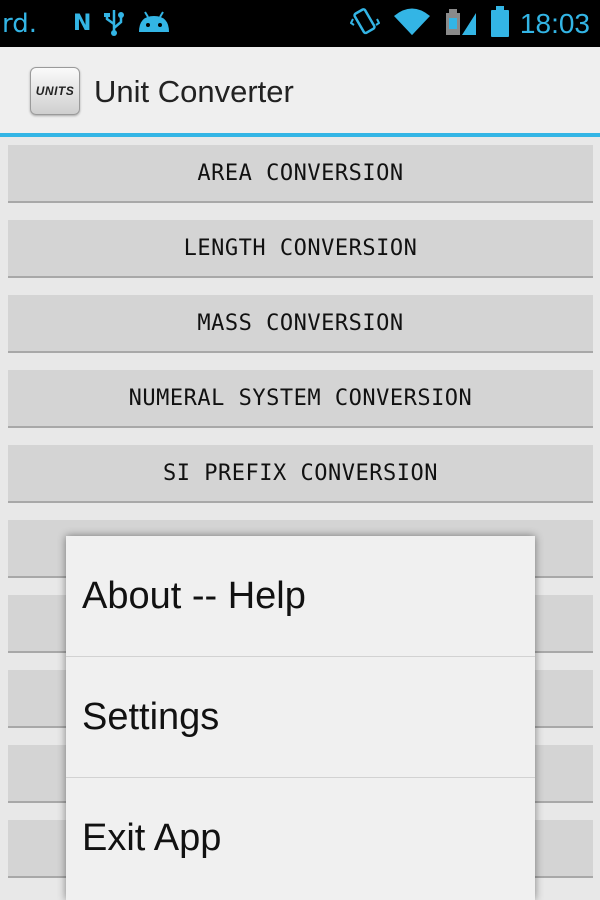  I want to click on usb-icon, so click(114, 24).